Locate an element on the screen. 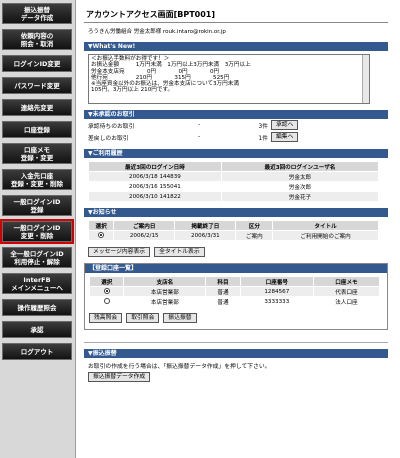 This screenshot has height=458, width=400. sidebar-item-4: 連絡先変更 is located at coordinates (37, 107).